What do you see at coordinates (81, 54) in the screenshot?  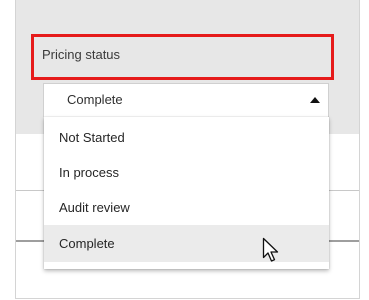 I see `pricing-status-label: Pricing status` at bounding box center [81, 54].